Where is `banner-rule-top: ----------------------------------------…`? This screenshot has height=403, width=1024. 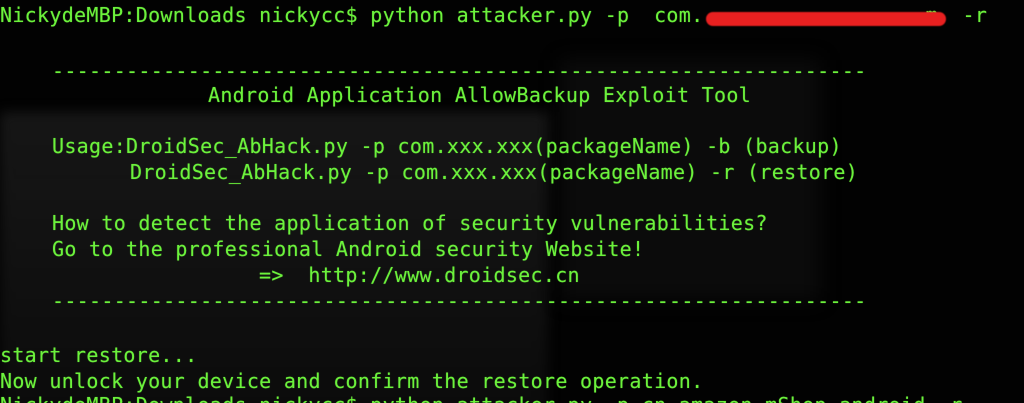 banner-rule-top: ----------------------------------------… is located at coordinates (459, 71).